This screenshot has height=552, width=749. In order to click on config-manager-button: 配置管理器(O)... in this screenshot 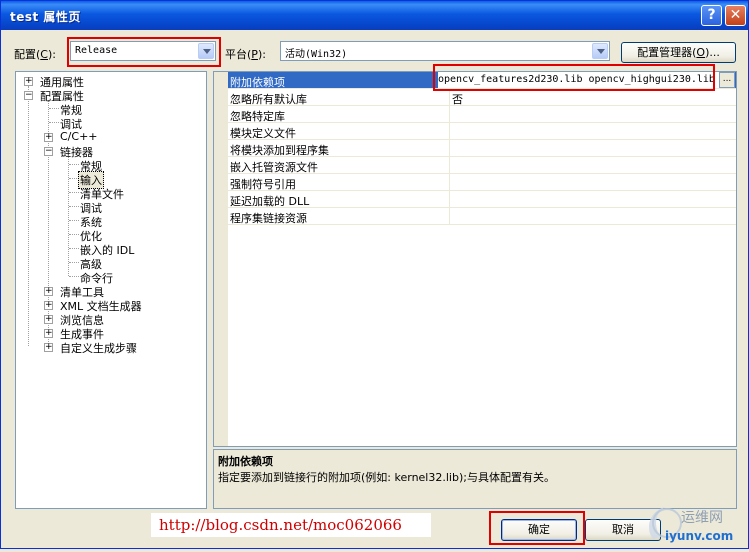, I will do `click(678, 52)`.